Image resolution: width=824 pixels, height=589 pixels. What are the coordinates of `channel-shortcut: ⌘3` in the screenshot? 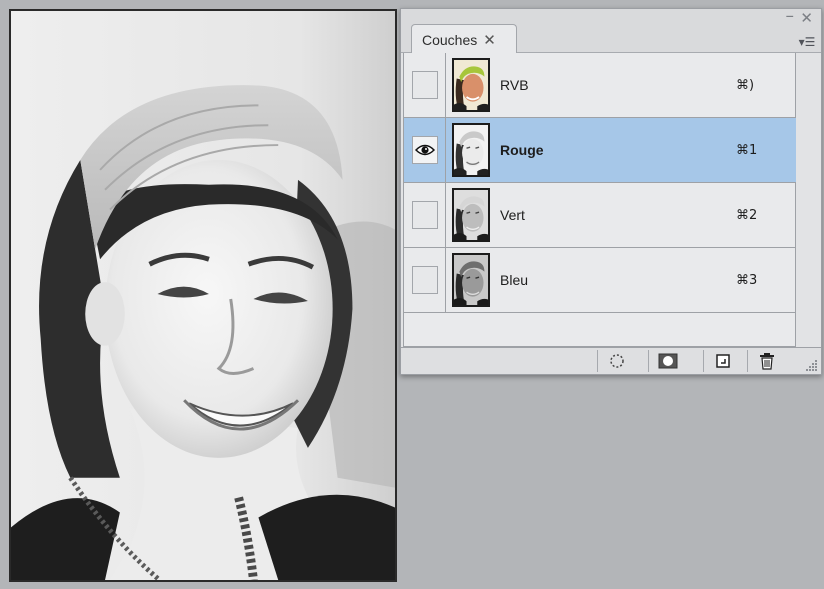 It's located at (747, 280).